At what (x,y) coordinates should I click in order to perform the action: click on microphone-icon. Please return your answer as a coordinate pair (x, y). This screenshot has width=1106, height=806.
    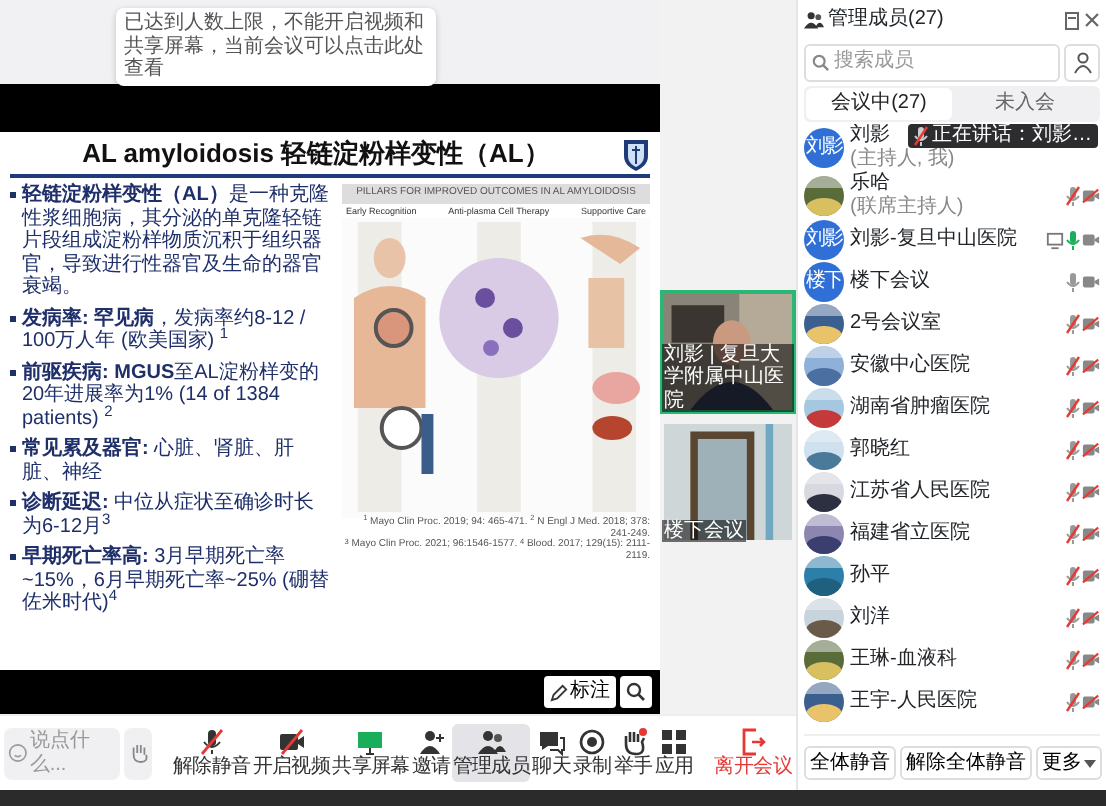
    Looking at the image, I should click on (211, 741).